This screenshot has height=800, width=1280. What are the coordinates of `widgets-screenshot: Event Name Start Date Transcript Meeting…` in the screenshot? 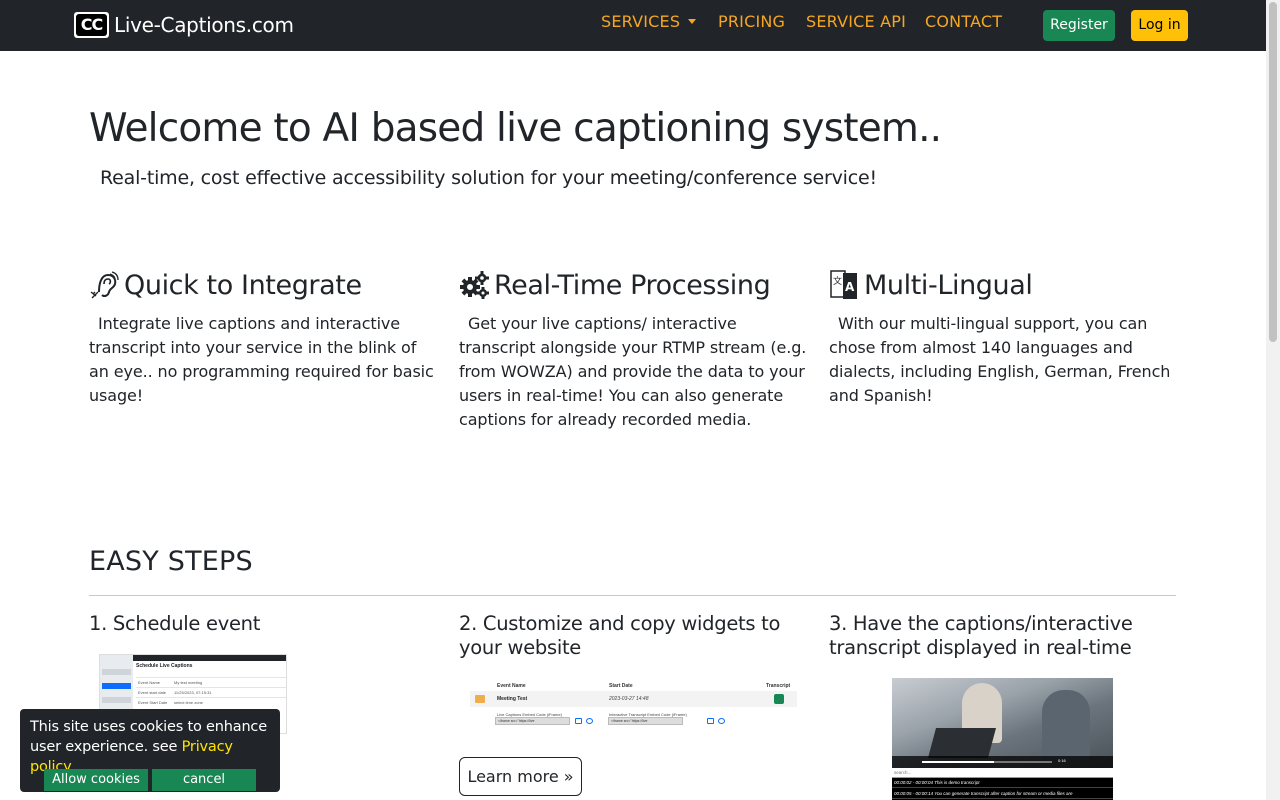 It's located at (633, 705).